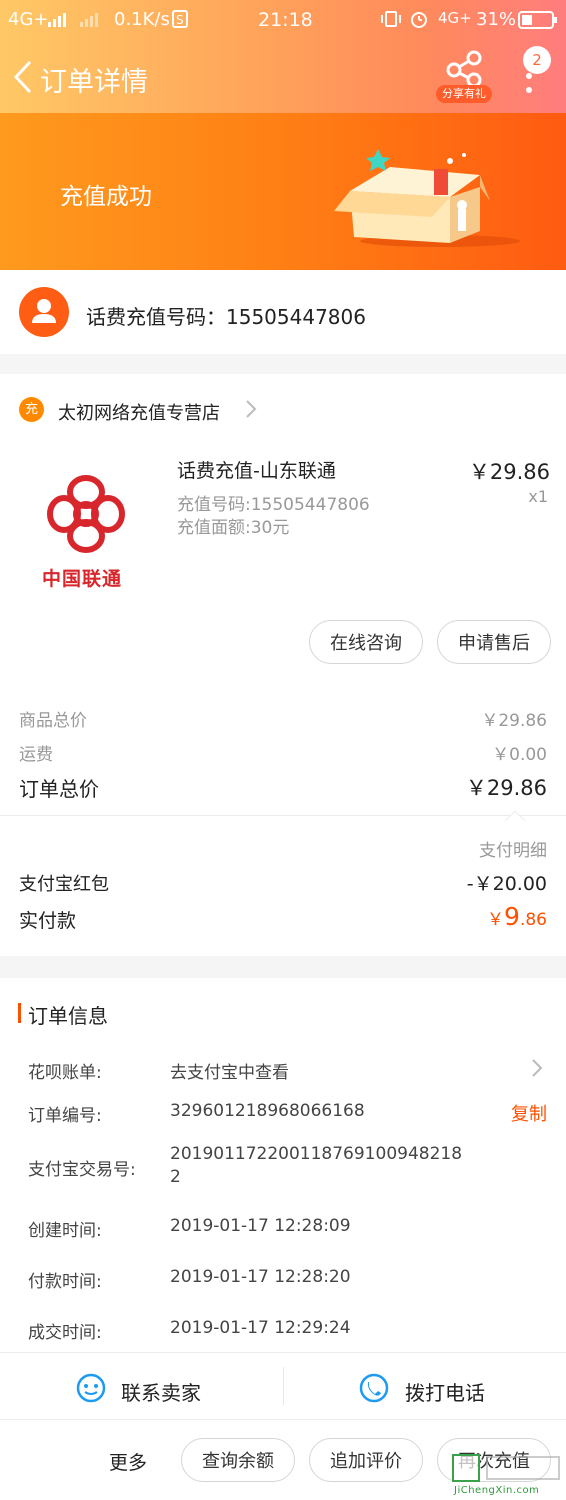 The width and height of the screenshot is (566, 1500). Describe the element at coordinates (59, 789) in the screenshot. I see `order-total-label: 订单总价` at that location.